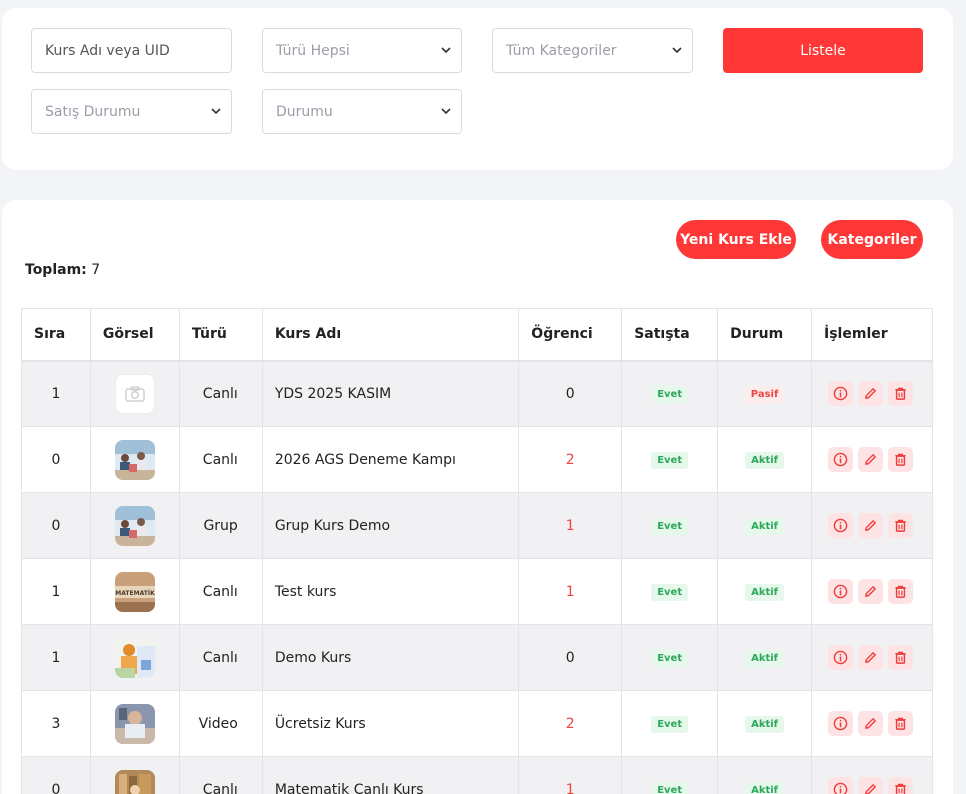  I want to click on total-value: 7, so click(96, 270).